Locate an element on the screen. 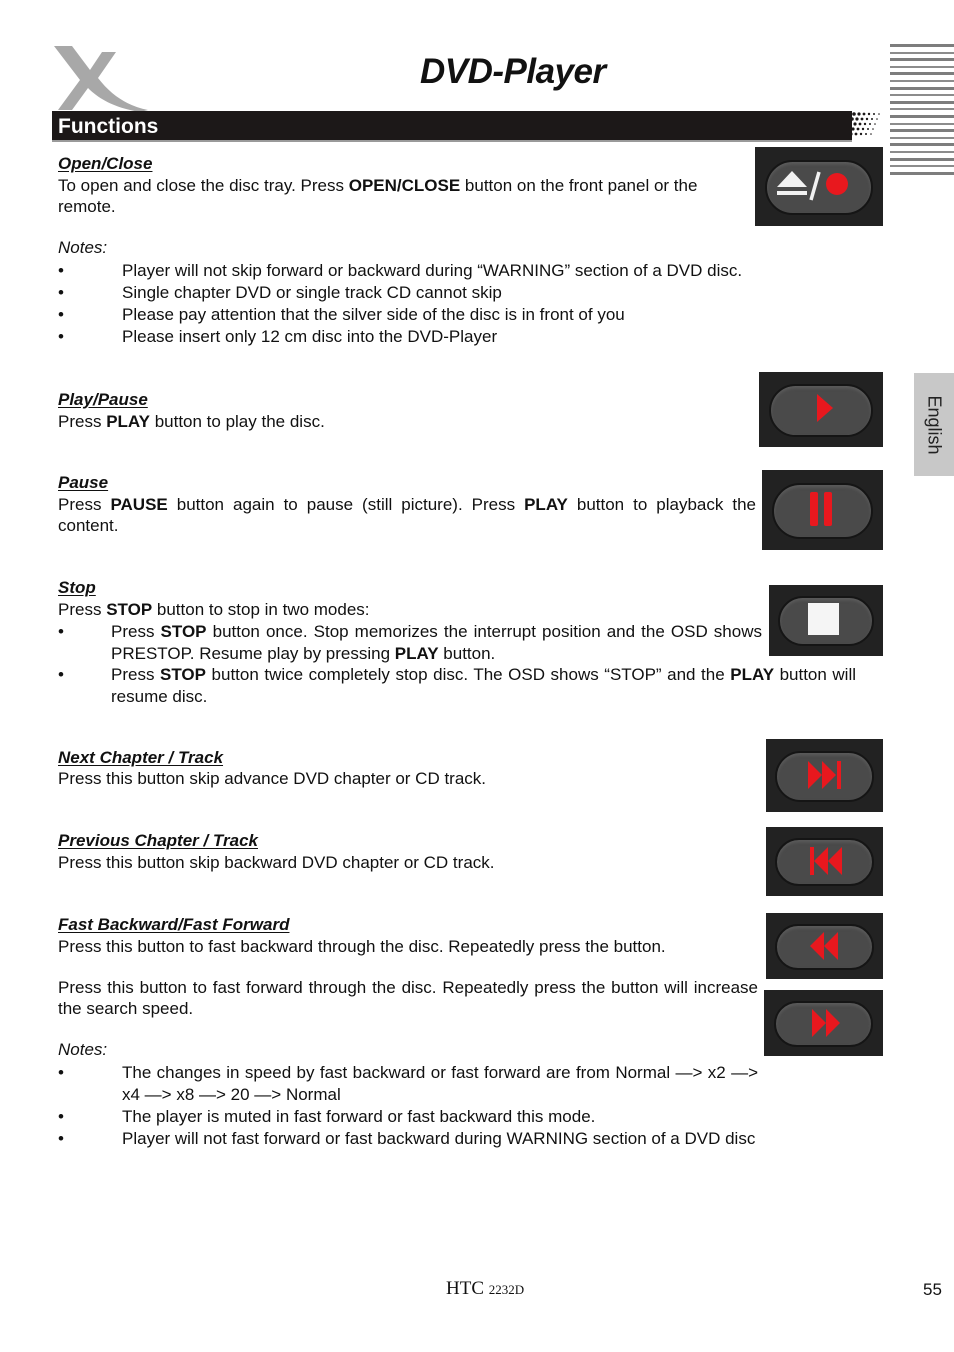 This screenshot has width=954, height=1352. language-tab-label: English is located at coordinates (934, 424).